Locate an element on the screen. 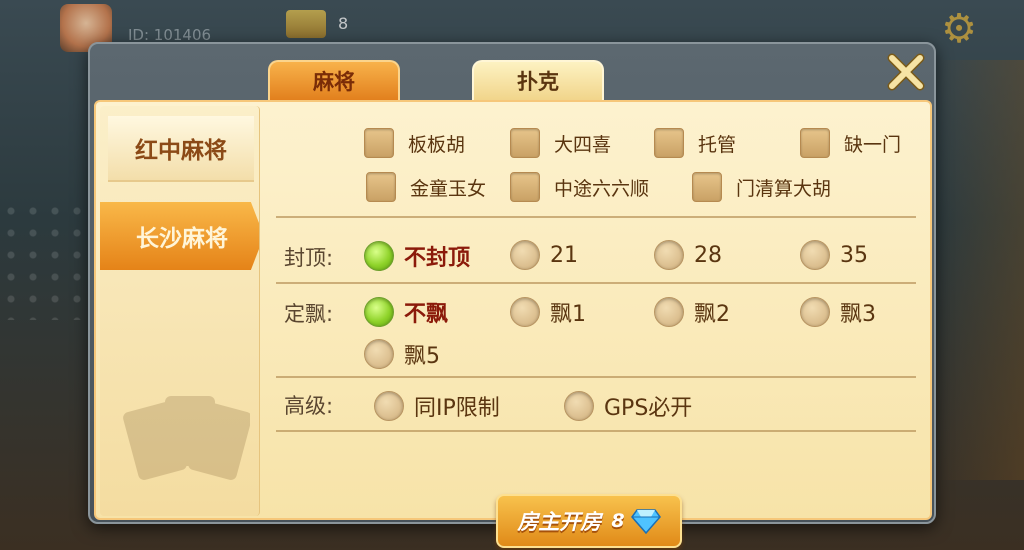 Image resolution: width=1024 pixels, height=550 pixels. flower-decor is located at coordinates (45, 260).